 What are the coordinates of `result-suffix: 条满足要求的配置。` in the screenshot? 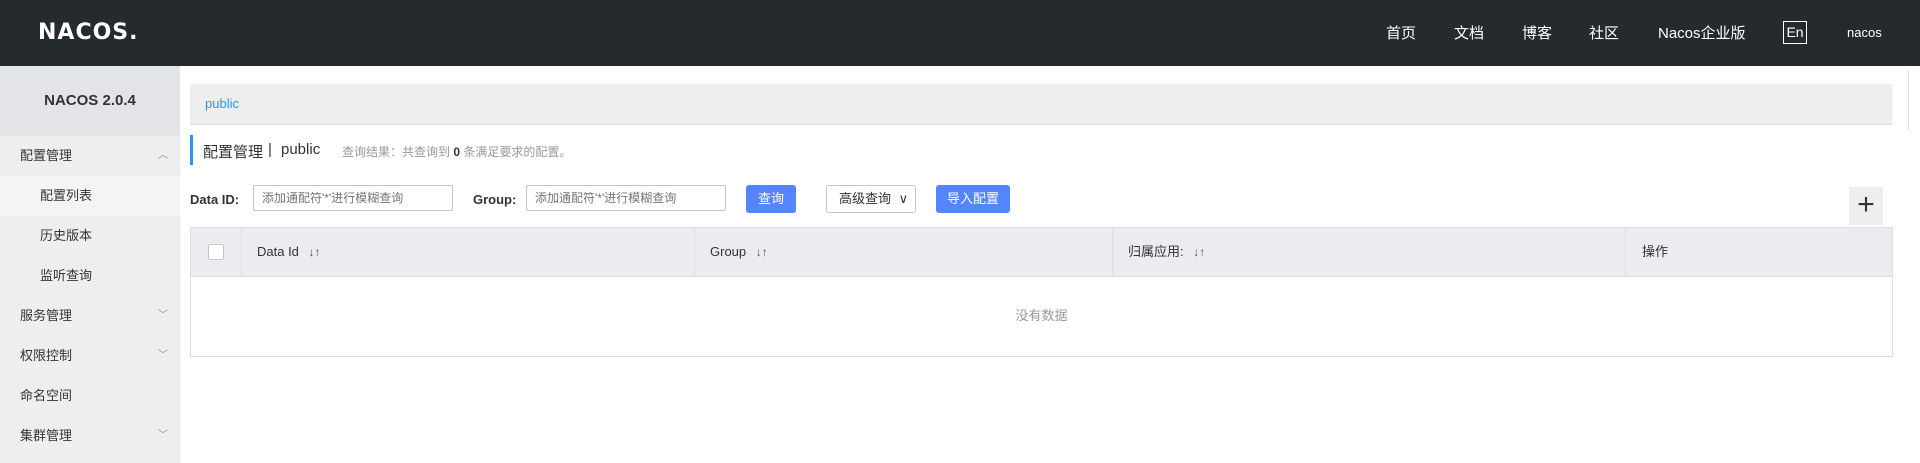 It's located at (517, 152).